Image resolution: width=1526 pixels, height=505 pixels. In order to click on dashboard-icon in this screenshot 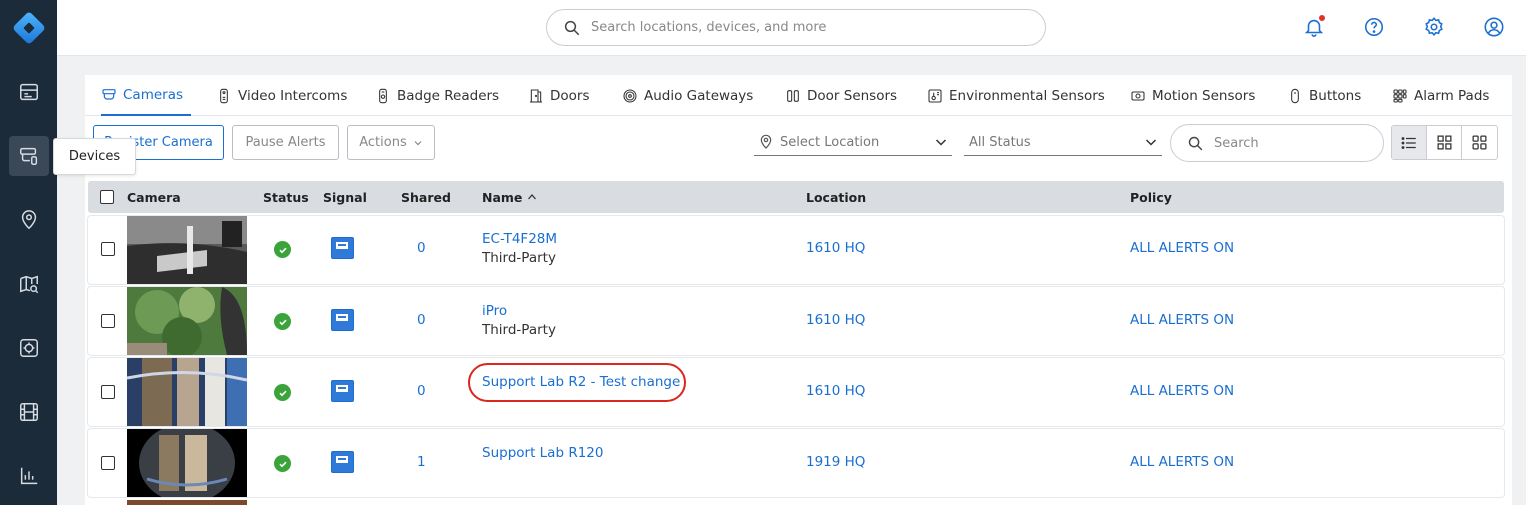, I will do `click(29, 92)`.